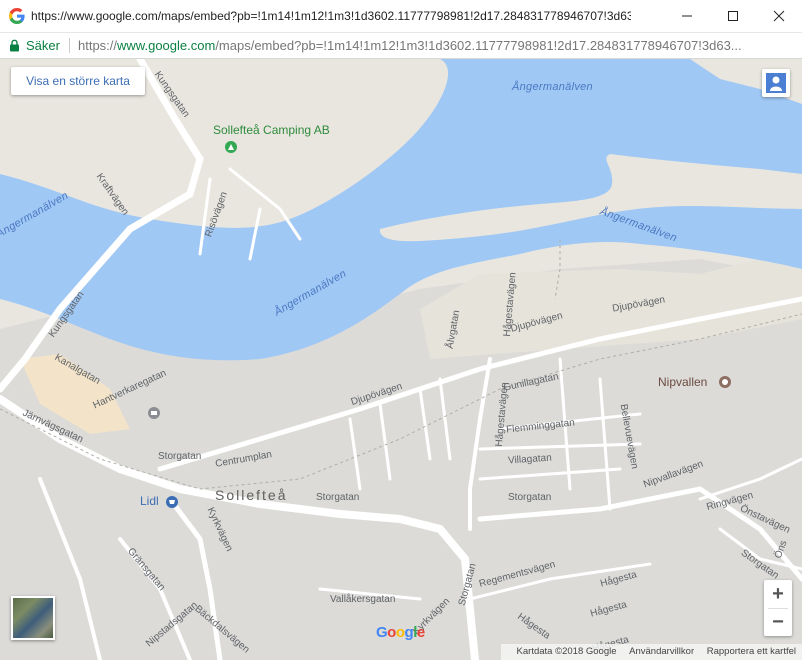 The image size is (802, 660). What do you see at coordinates (271, 130) in the screenshot?
I see `camping-label: Sollefteå Camping AB` at bounding box center [271, 130].